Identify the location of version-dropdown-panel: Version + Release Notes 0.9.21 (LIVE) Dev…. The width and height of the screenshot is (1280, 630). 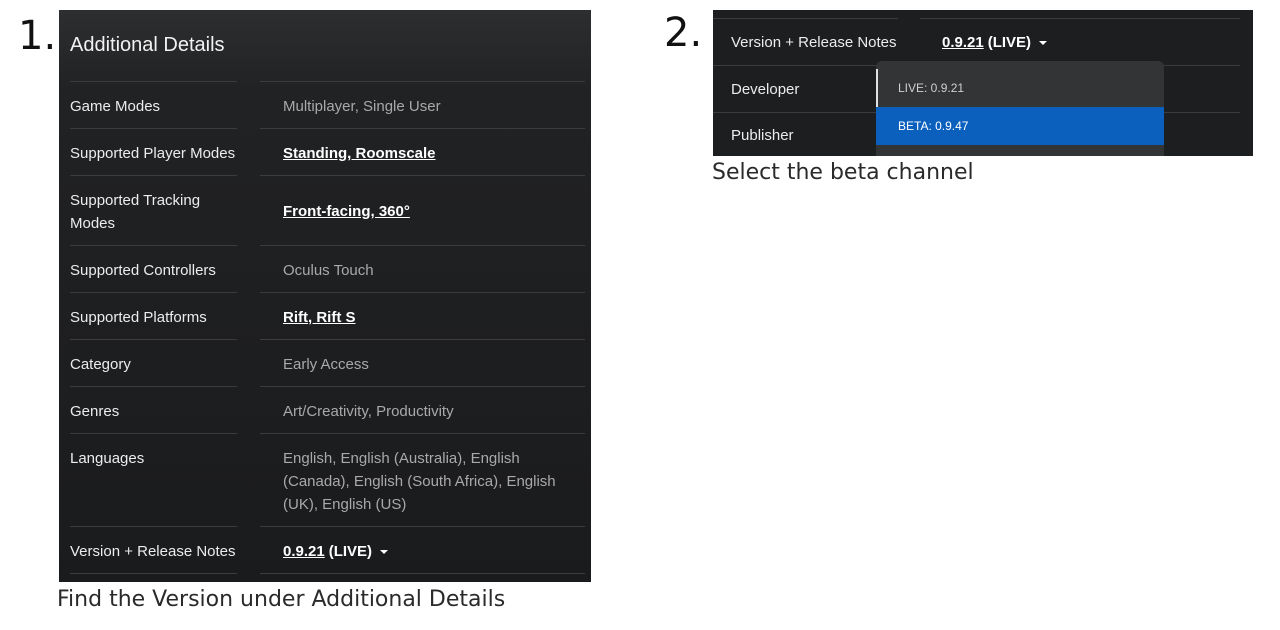
(983, 83).